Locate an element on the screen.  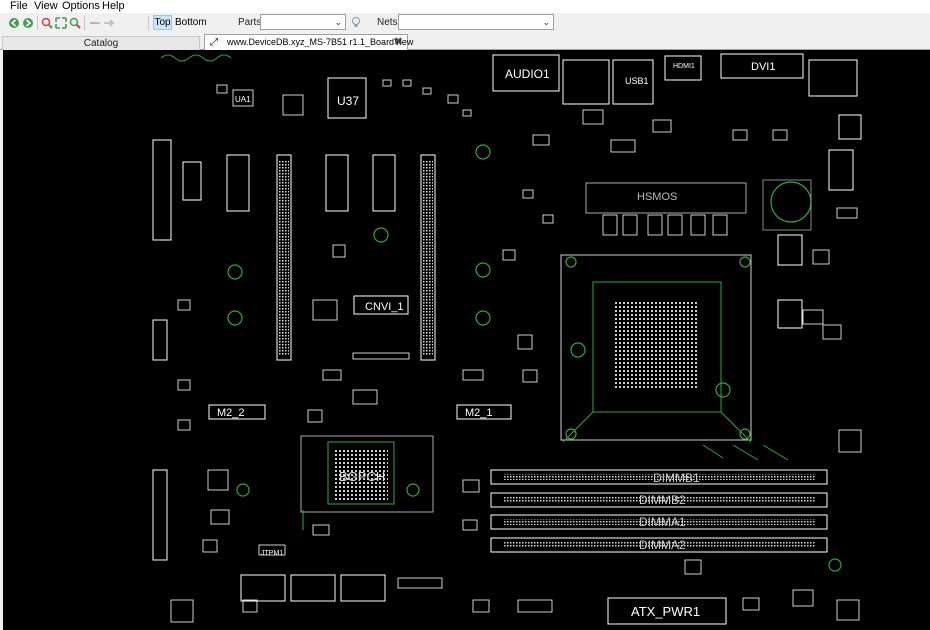
label-atx: ATX_PWR1 is located at coordinates (665, 611).